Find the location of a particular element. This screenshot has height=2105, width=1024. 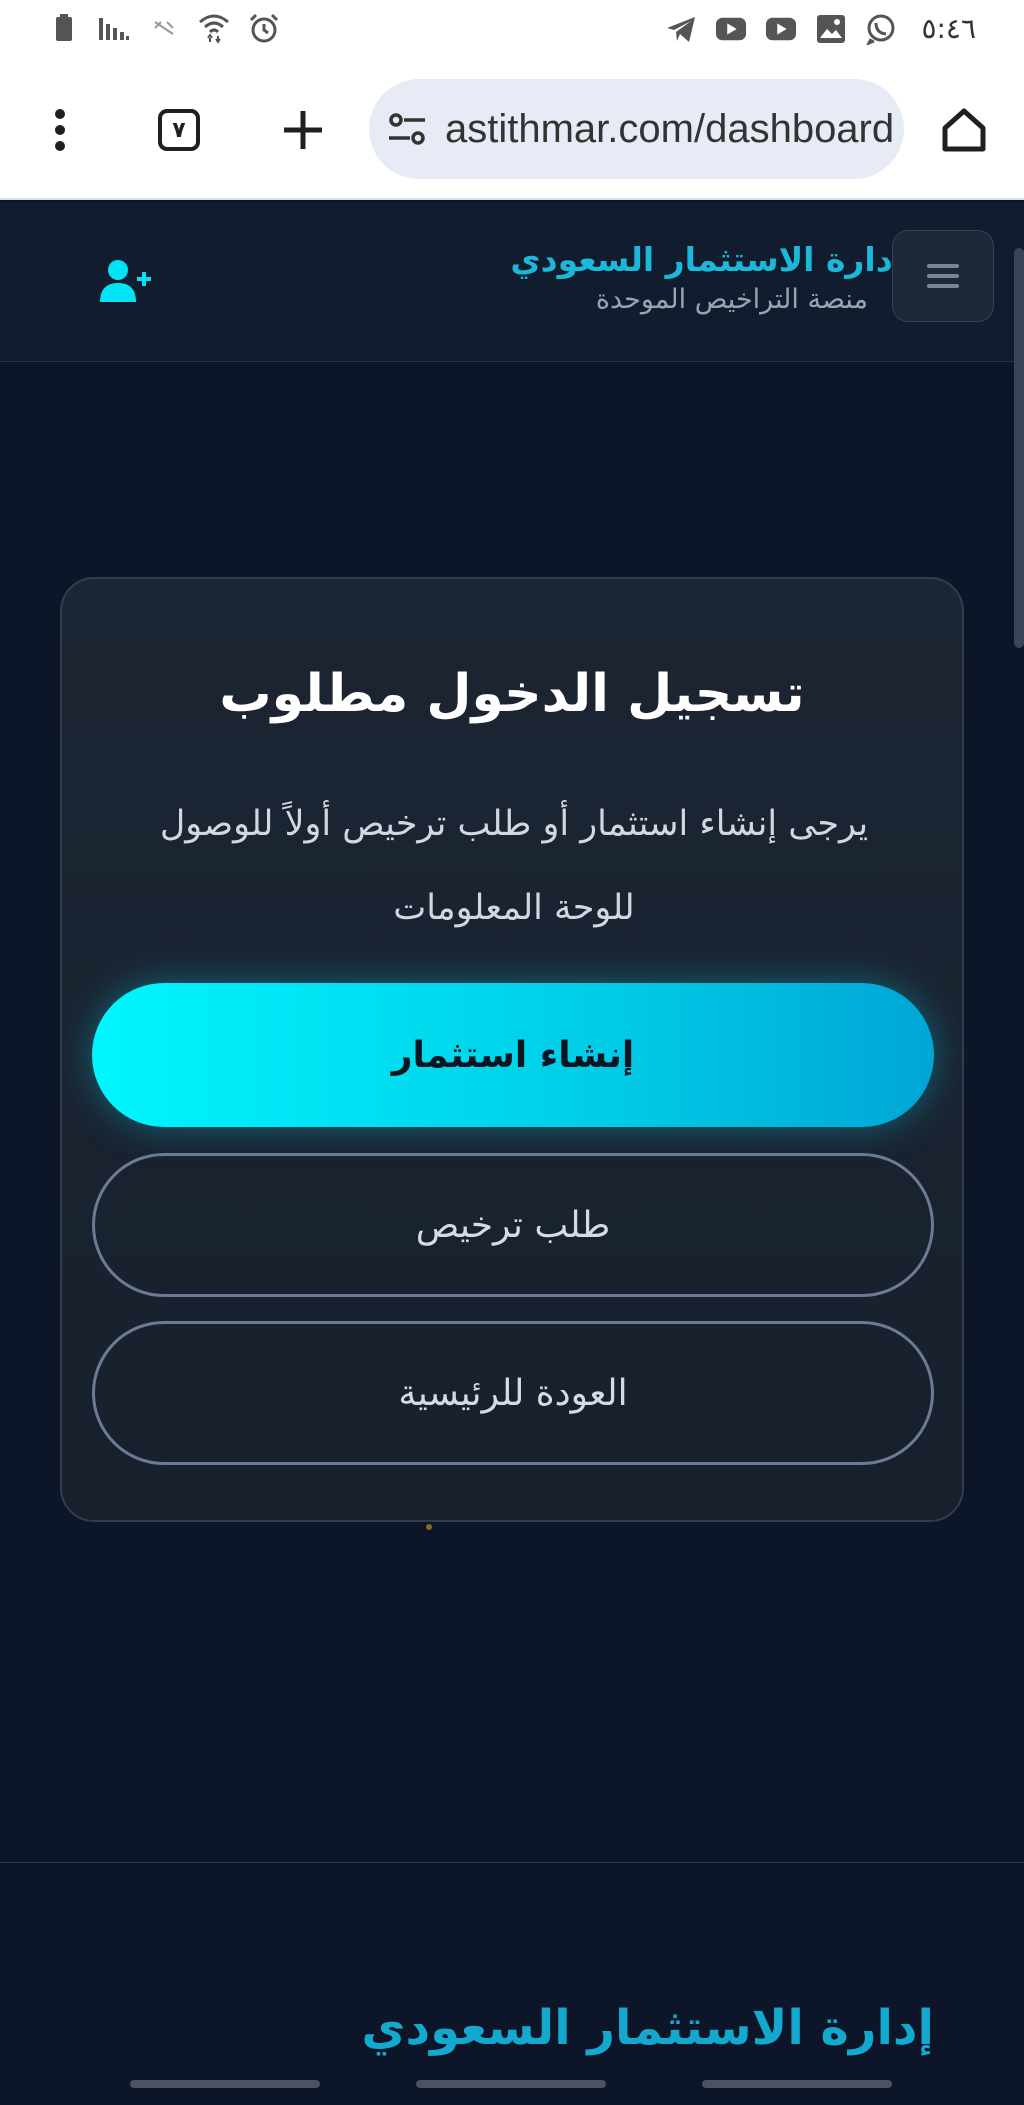

menu-button is located at coordinates (943, 276).